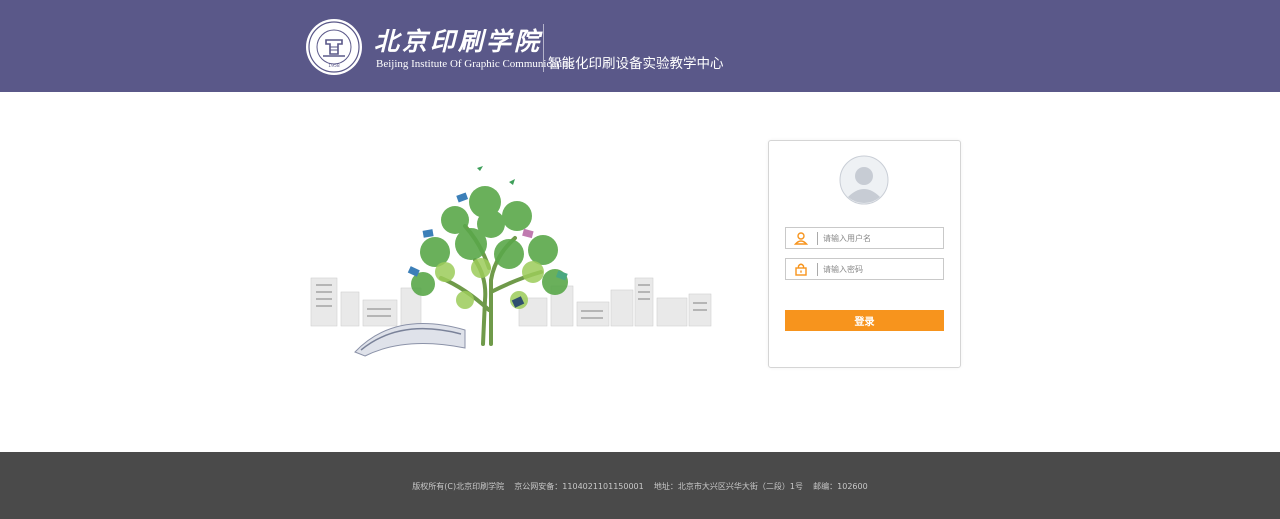 The width and height of the screenshot is (1280, 519). Describe the element at coordinates (882, 238) in the screenshot. I see `username-input` at that location.